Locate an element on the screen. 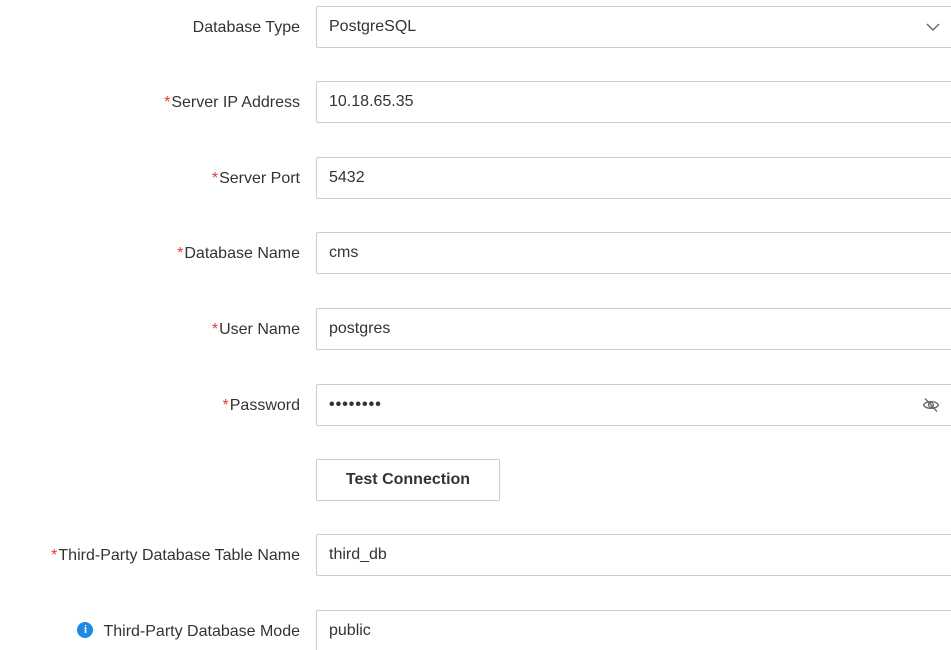  test-connection-button: Test Connection is located at coordinates (408, 480).